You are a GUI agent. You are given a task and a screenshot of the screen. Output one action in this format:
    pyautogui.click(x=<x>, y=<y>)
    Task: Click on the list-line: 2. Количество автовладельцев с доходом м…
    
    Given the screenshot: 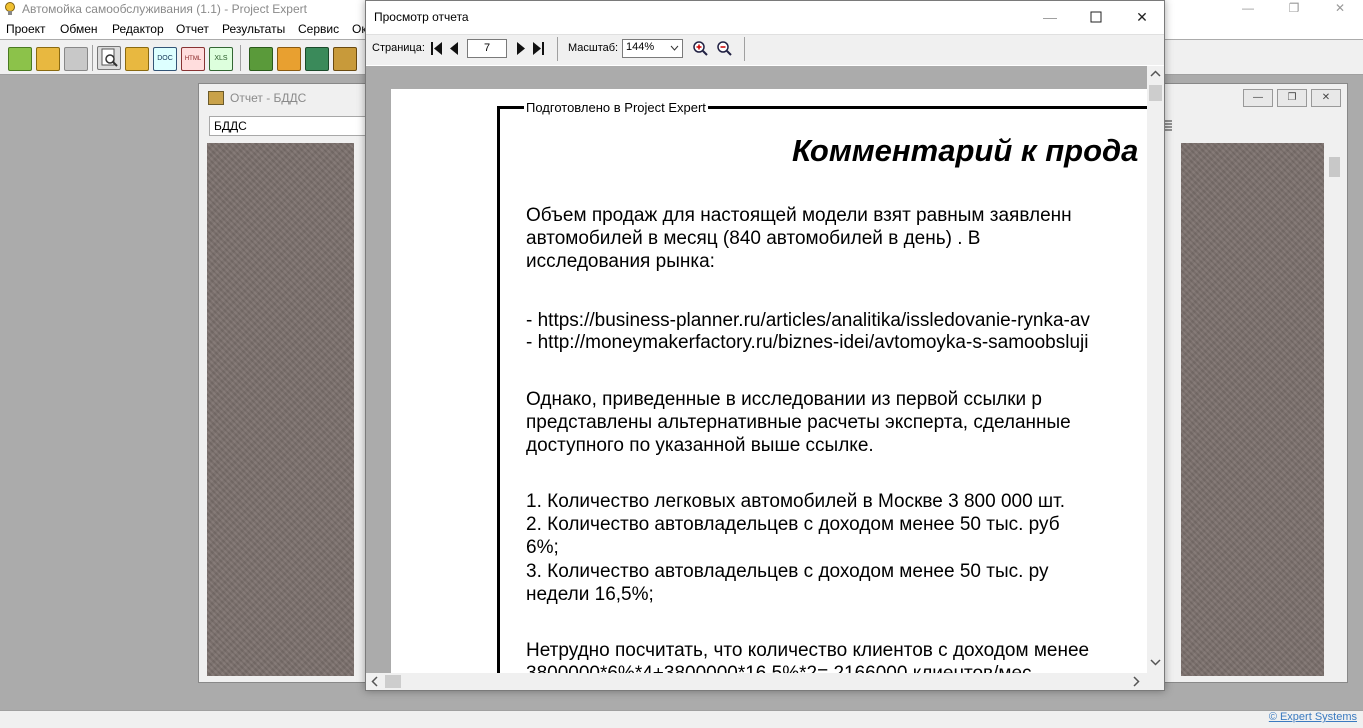 What is the action you would take?
    pyautogui.click(x=793, y=524)
    